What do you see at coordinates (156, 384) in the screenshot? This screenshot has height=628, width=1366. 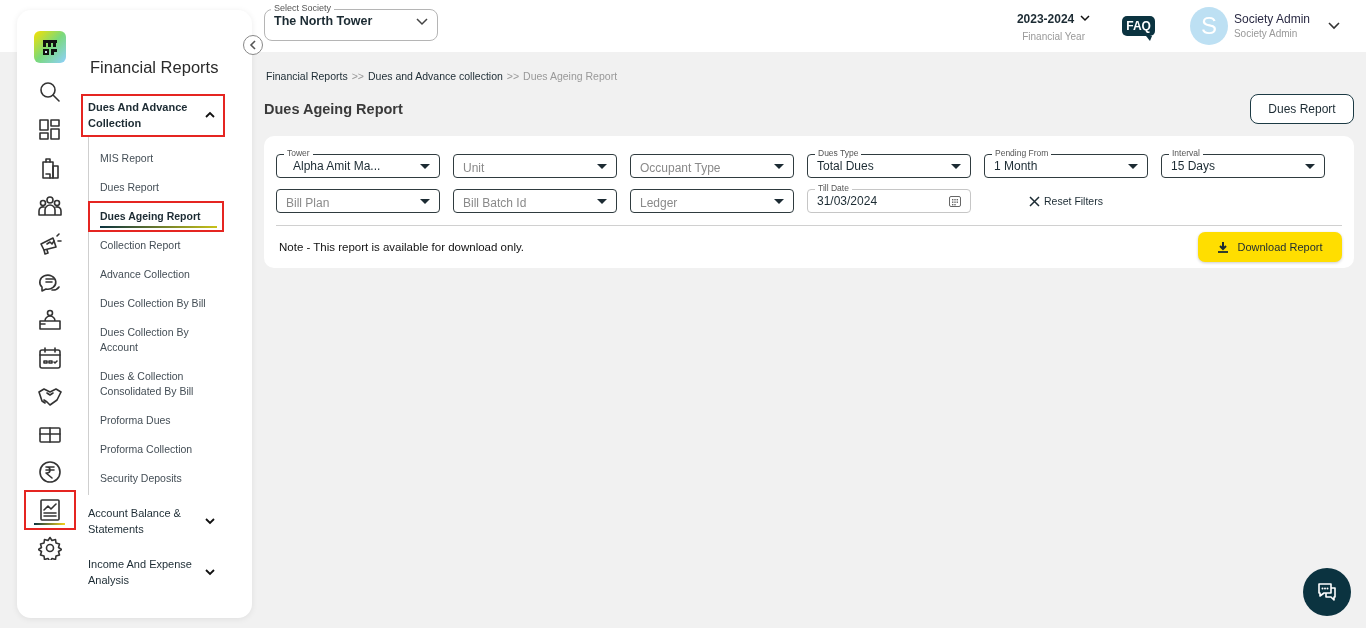 I see `submenu-item: Dues & Collection Consolidated By Bill` at bounding box center [156, 384].